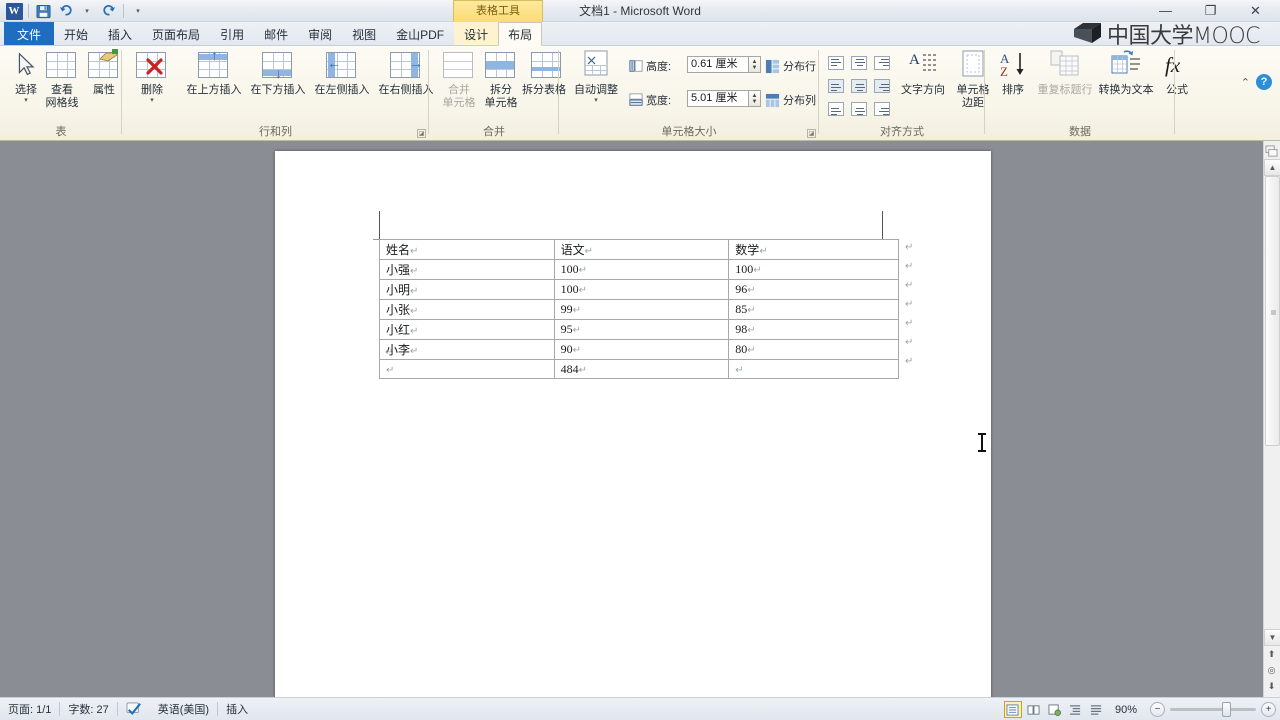 This screenshot has width=1280, height=720. I want to click on draft-view-button, so click(1097, 709).